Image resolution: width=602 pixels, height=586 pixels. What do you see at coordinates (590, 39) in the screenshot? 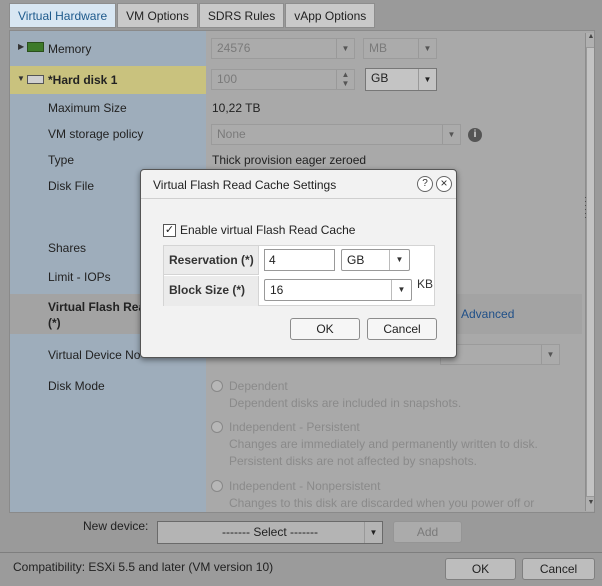
I see `scroll-up-icon: ▲` at bounding box center [590, 39].